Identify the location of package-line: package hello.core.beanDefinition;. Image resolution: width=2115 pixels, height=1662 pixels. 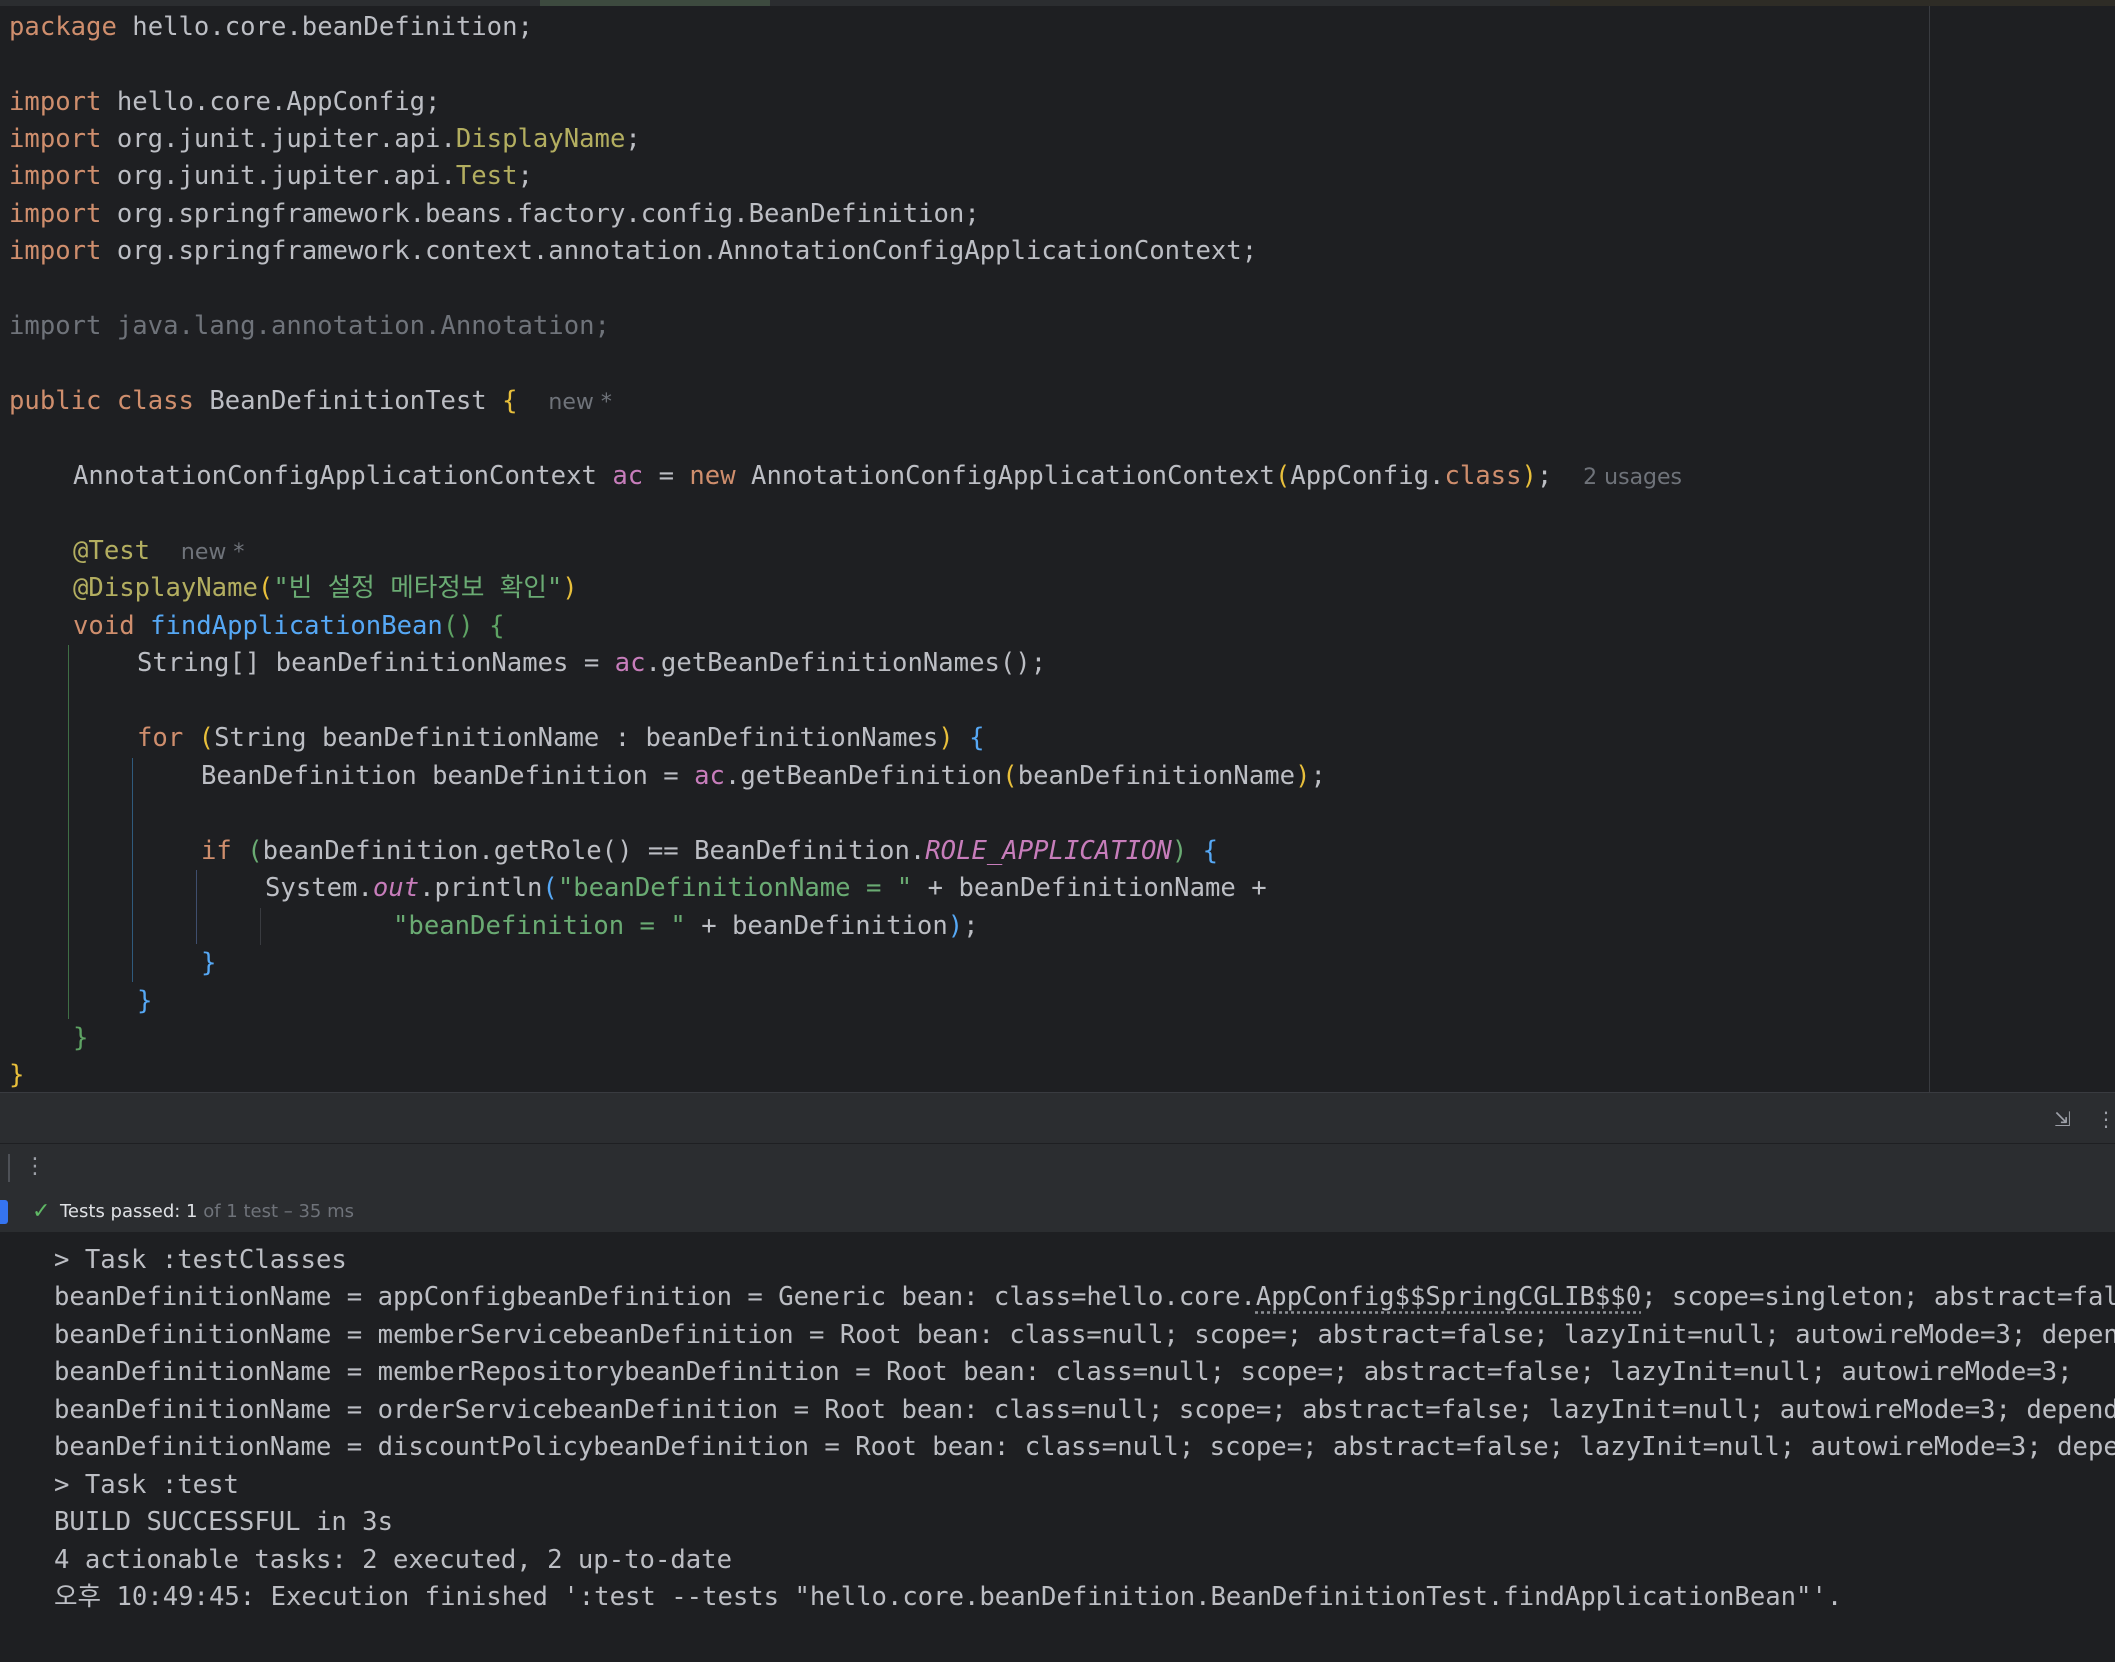
(271, 27).